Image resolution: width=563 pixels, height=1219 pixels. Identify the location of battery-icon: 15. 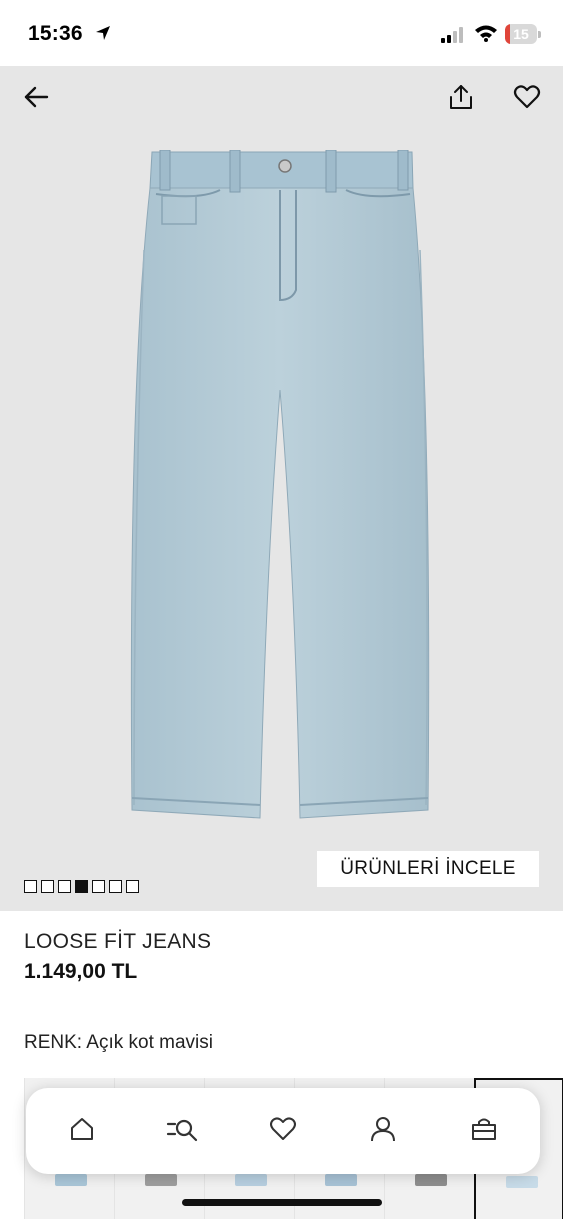
(523, 34).